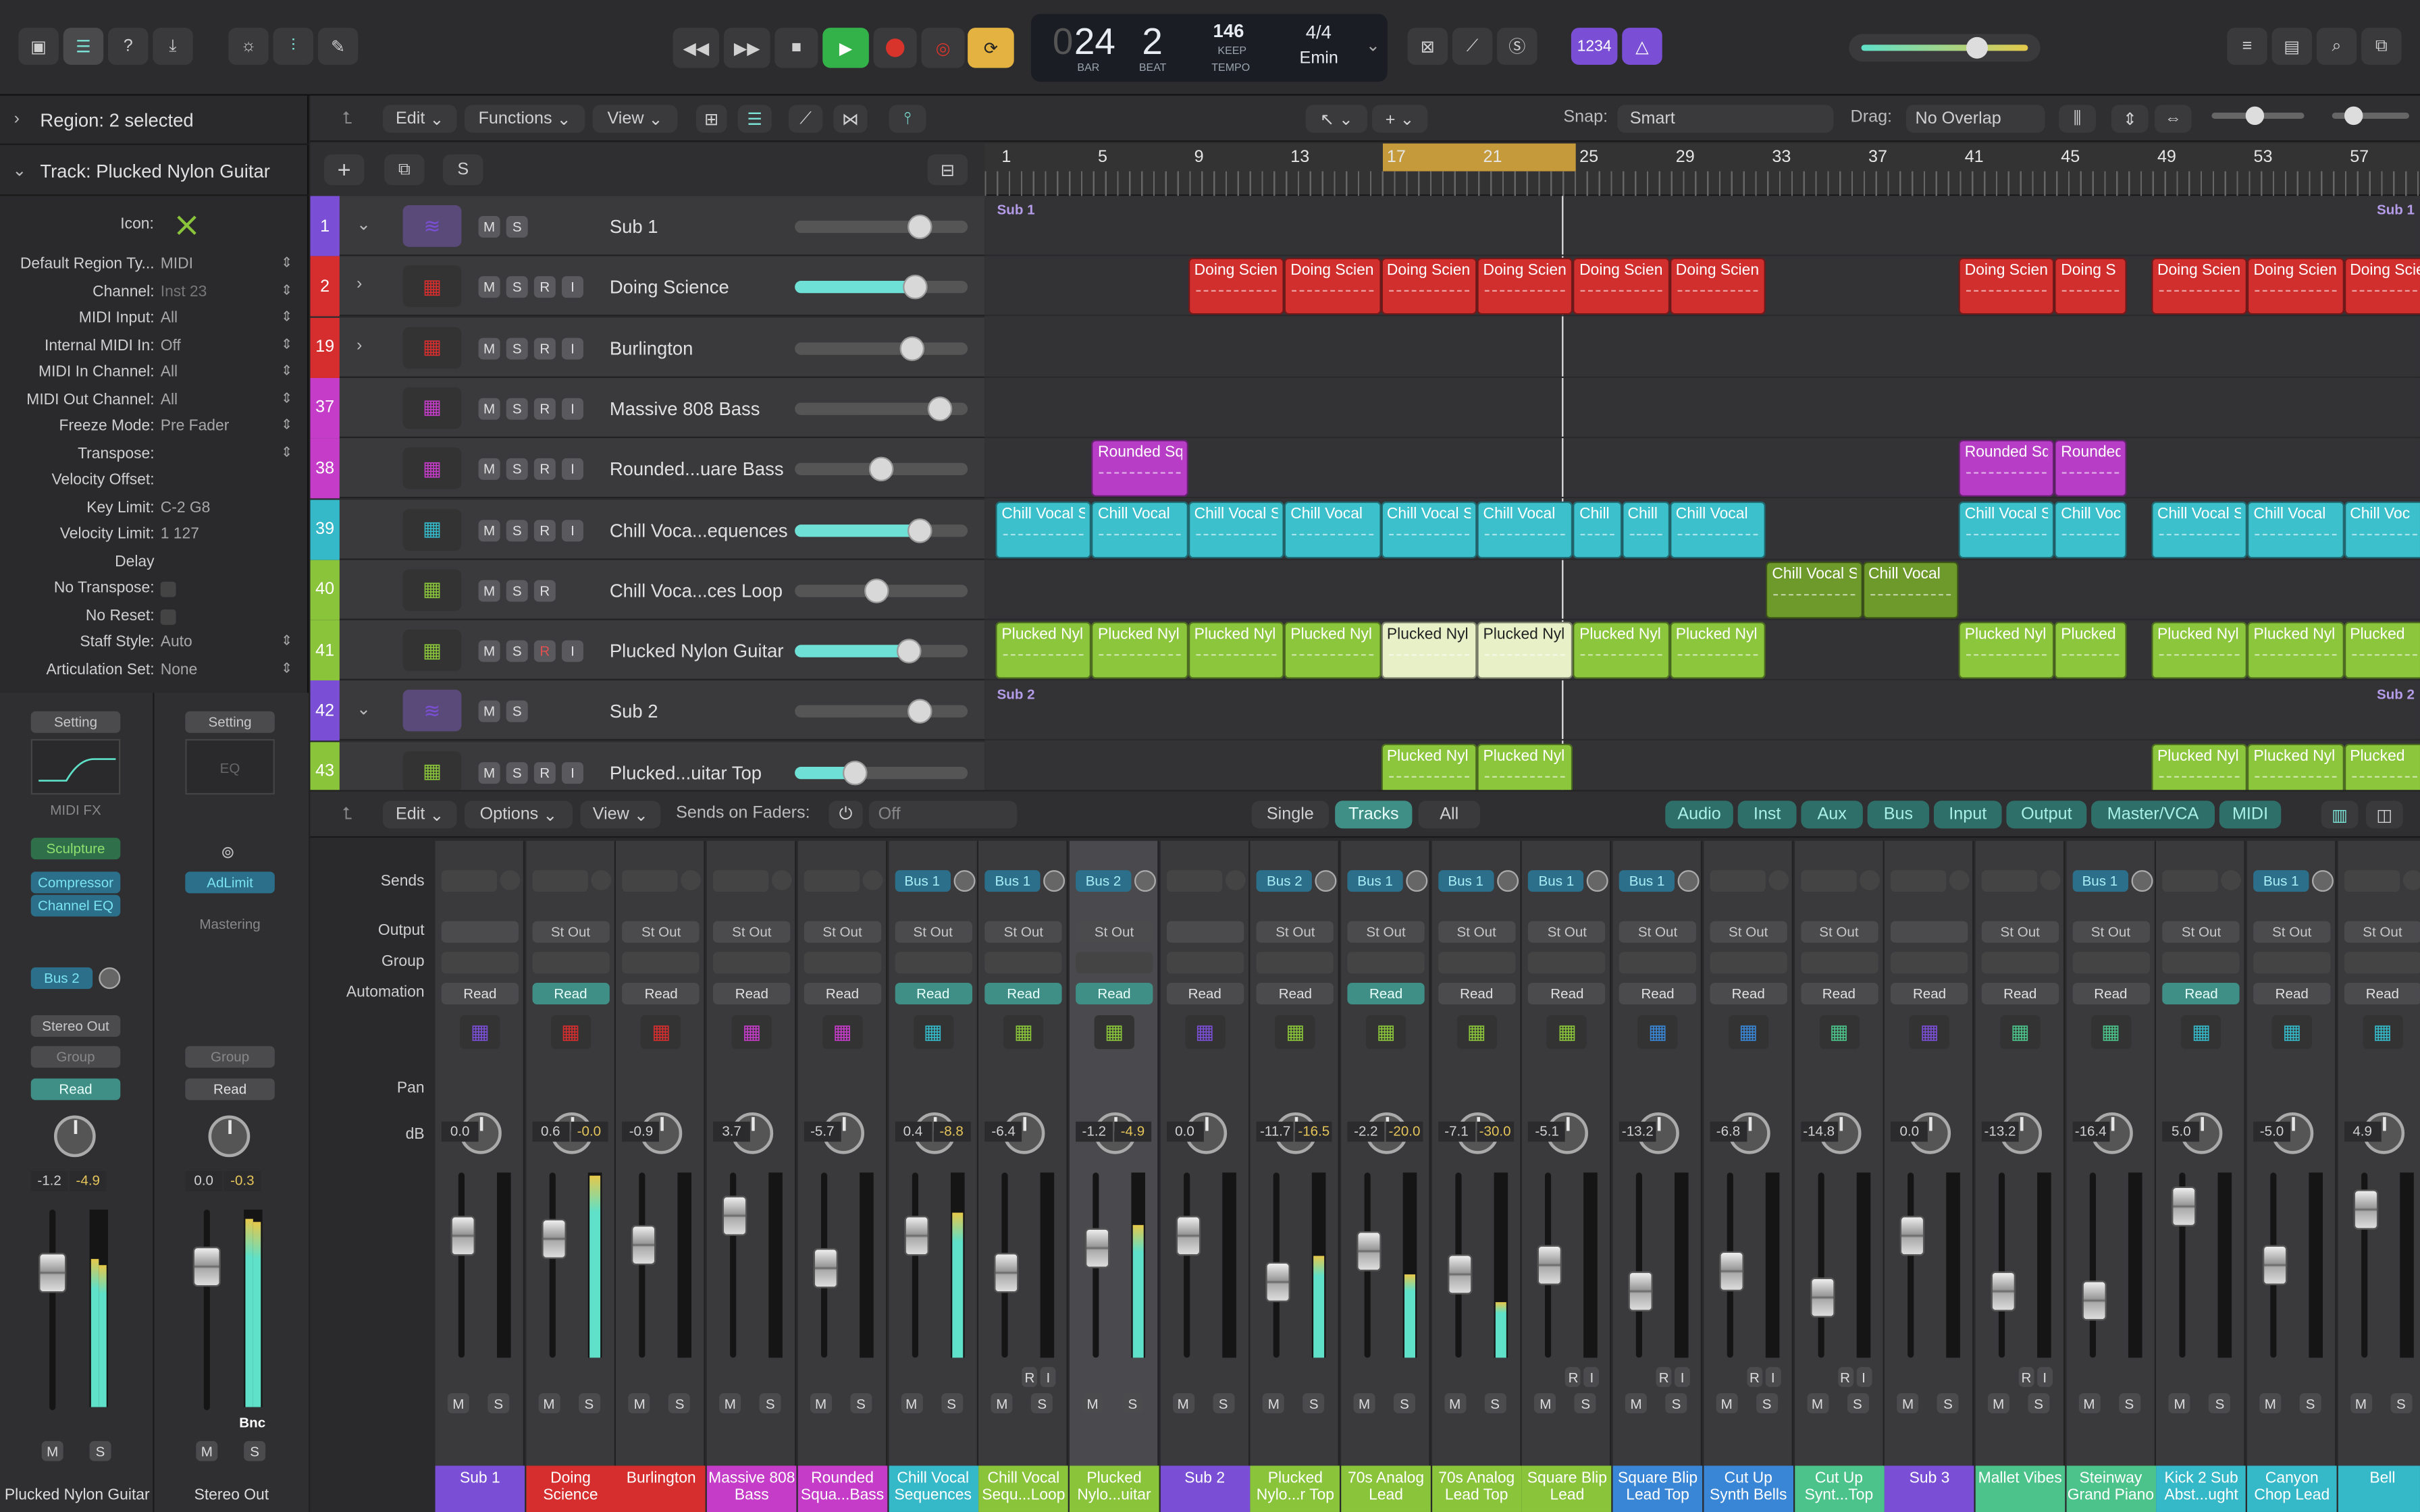 This screenshot has height=1512, width=2420. I want to click on track-r-button: R, so click(544, 530).